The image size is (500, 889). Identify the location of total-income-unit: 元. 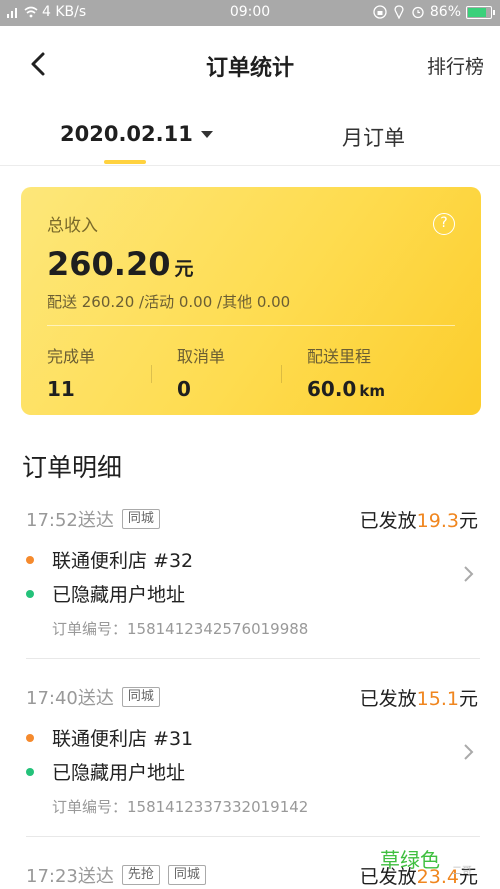
(184, 269).